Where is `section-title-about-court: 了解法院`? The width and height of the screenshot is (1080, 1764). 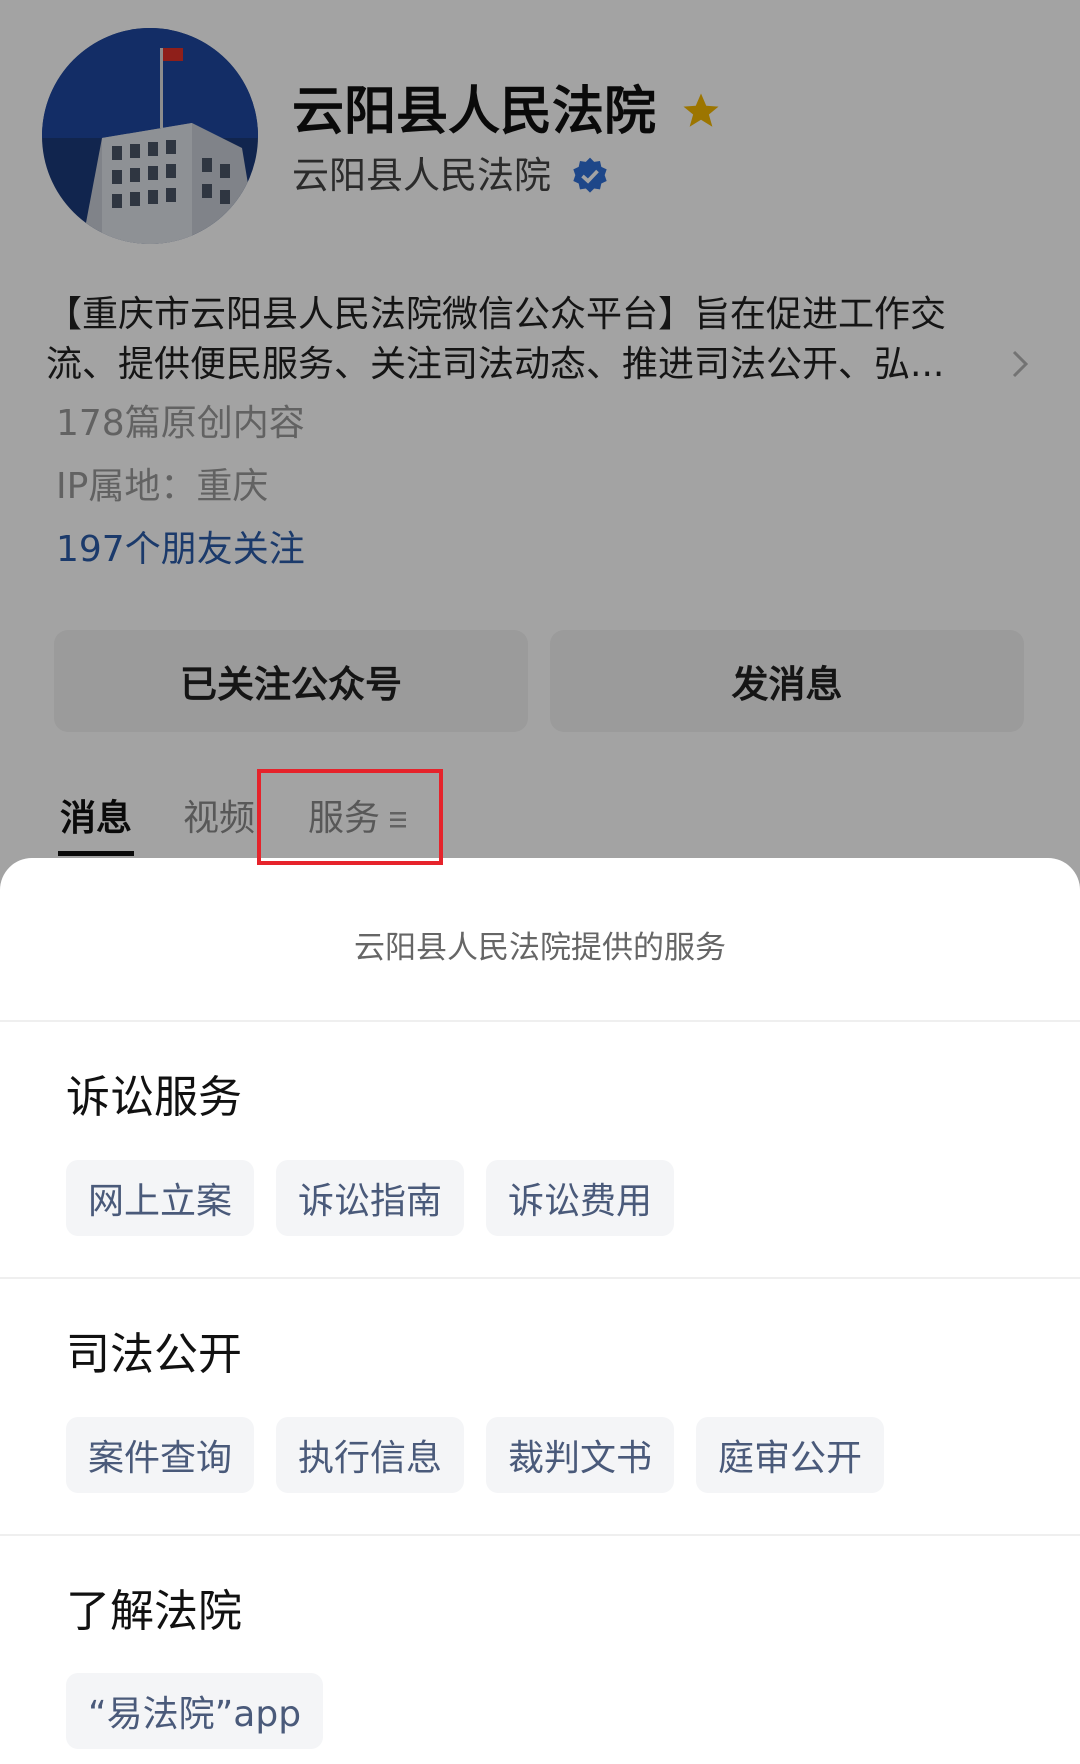 section-title-about-court: 了解法院 is located at coordinates (154, 1611).